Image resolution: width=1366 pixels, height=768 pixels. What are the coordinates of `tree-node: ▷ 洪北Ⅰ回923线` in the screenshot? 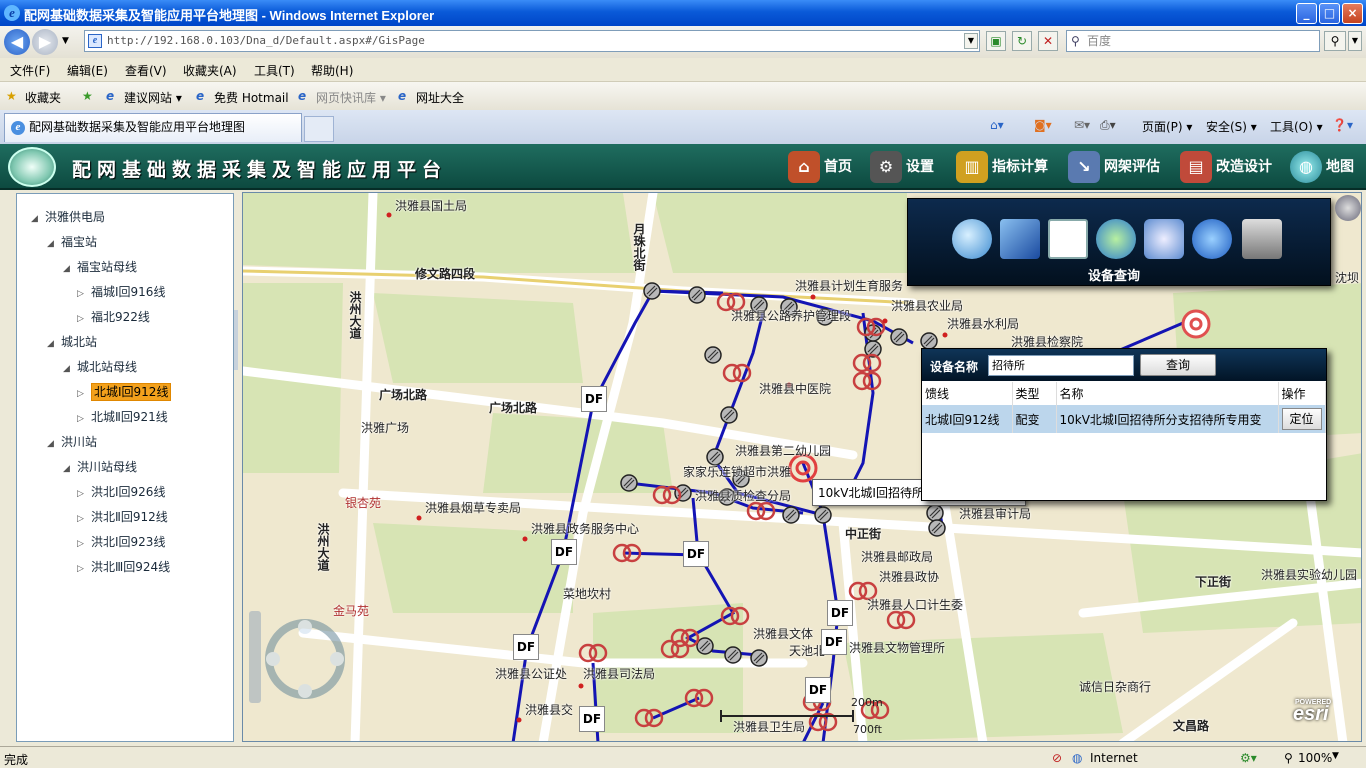 It's located at (121, 541).